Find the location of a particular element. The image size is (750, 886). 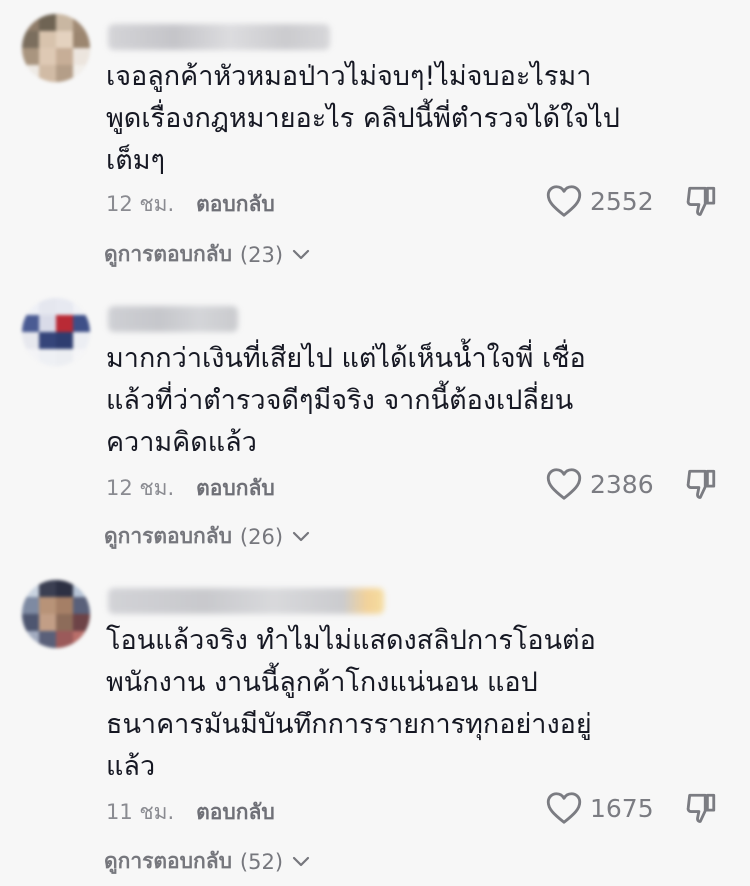

reply-count: (26) is located at coordinates (261, 536).